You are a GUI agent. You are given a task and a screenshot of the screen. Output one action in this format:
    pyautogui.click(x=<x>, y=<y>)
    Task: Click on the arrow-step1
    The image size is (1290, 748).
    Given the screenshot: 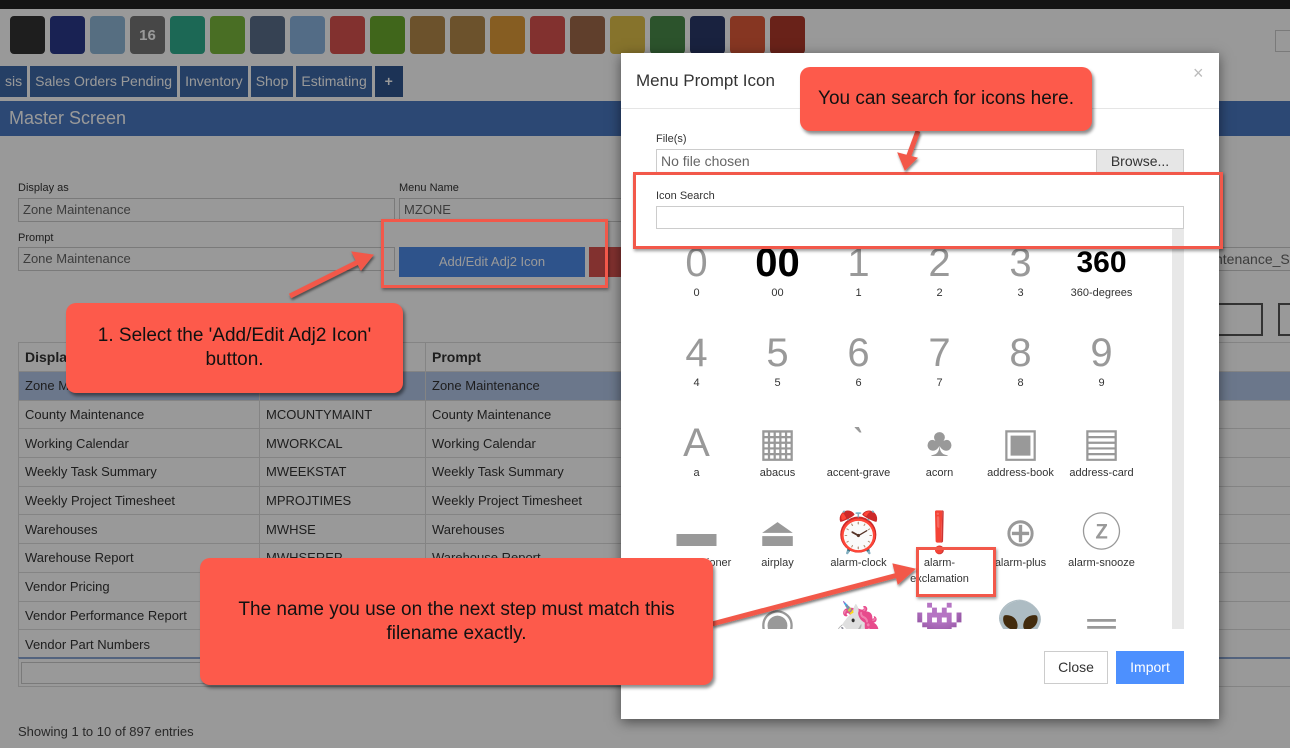 What is the action you would take?
    pyautogui.click(x=324, y=279)
    